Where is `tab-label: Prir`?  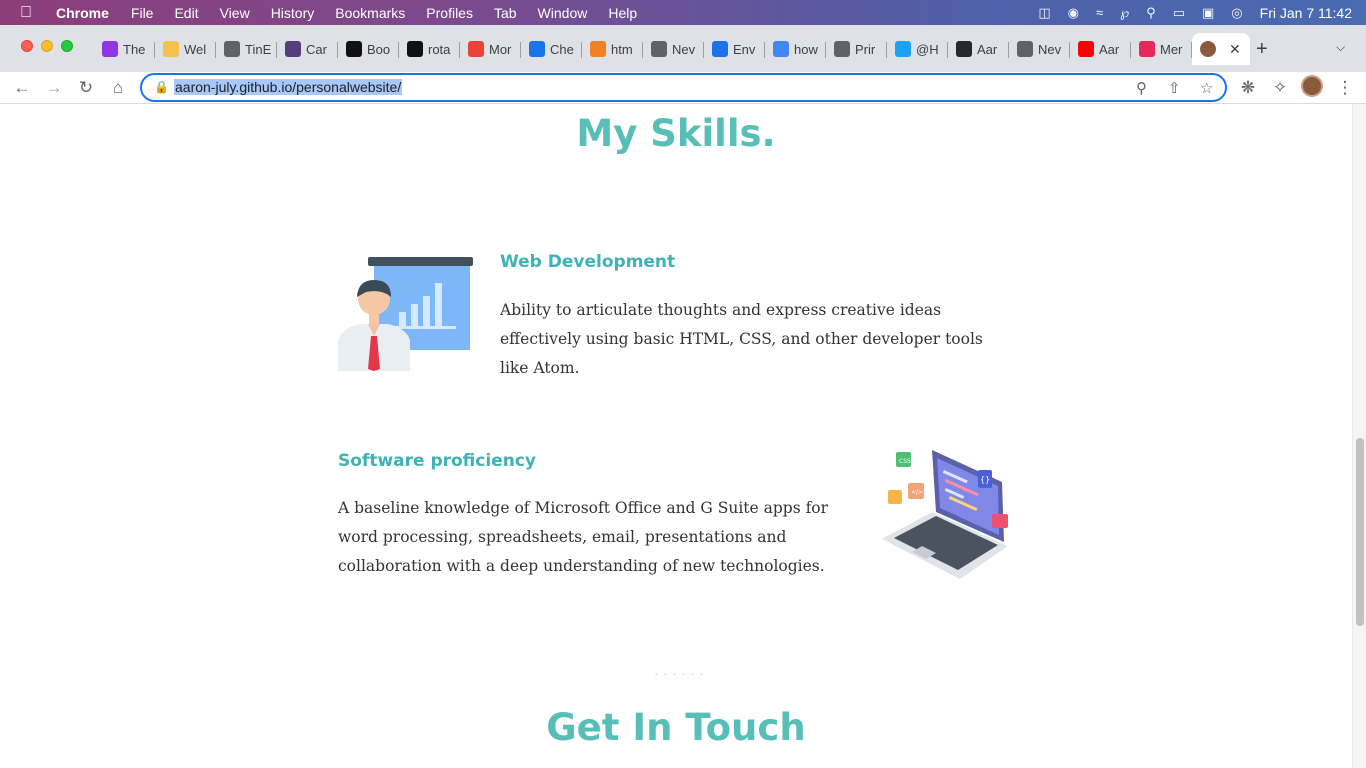
tab-label: Prir is located at coordinates (865, 49).